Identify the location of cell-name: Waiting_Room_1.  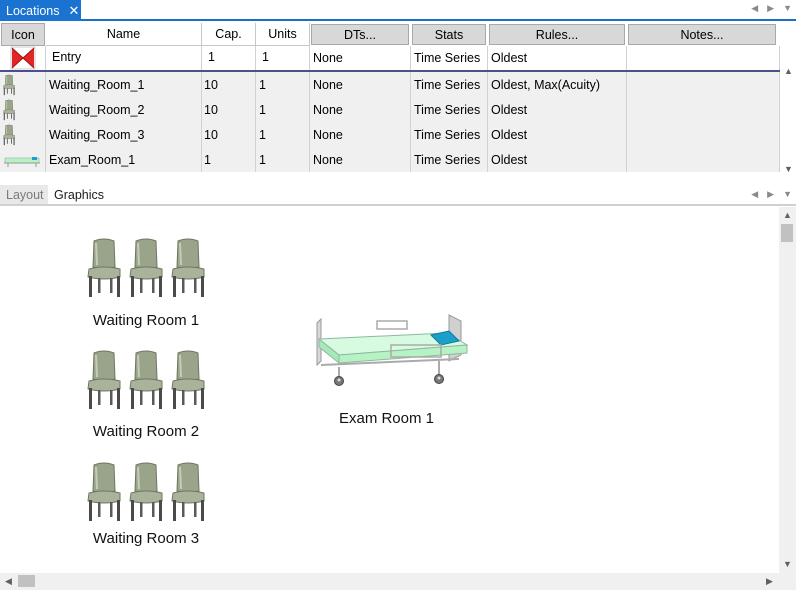
(124, 84).